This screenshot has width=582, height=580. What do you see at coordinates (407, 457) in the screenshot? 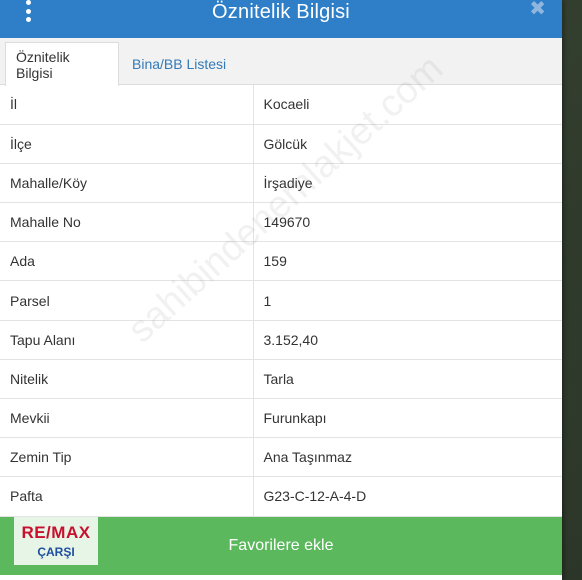
I see `row-value: Ana Taşınmaz` at bounding box center [407, 457].